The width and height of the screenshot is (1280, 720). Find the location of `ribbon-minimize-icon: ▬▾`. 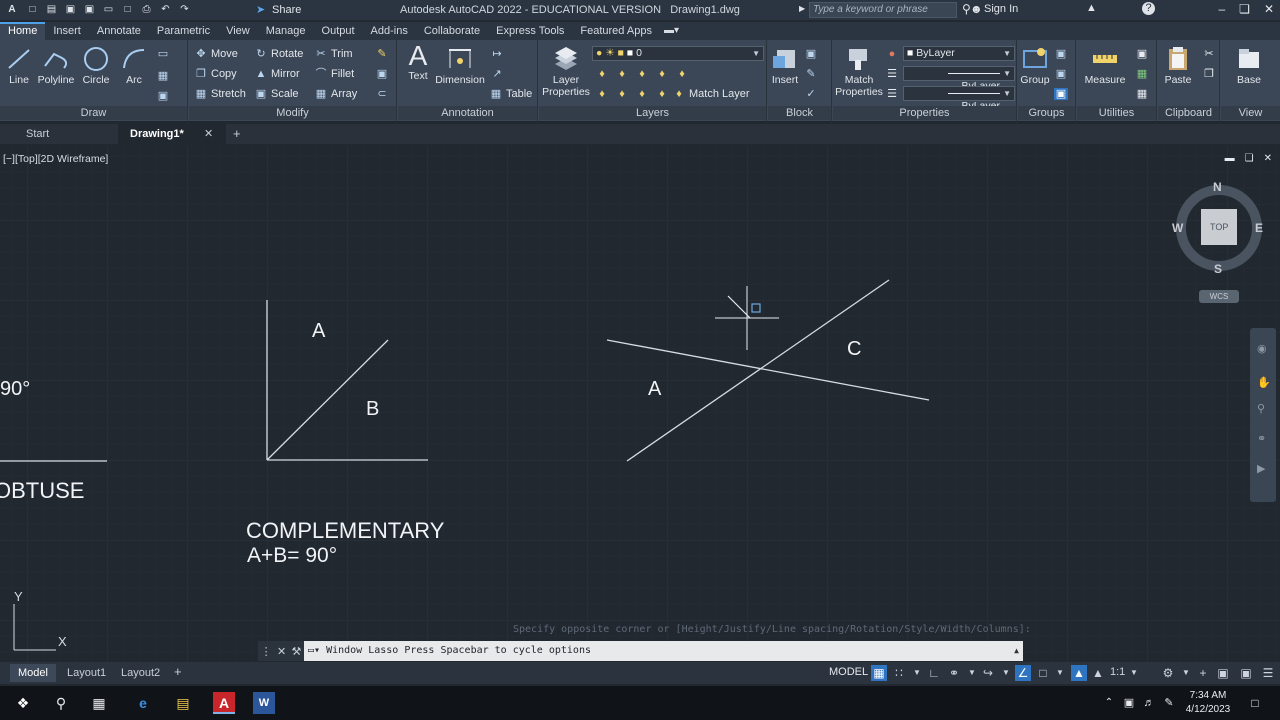

ribbon-minimize-icon: ▬▾ is located at coordinates (671, 32).